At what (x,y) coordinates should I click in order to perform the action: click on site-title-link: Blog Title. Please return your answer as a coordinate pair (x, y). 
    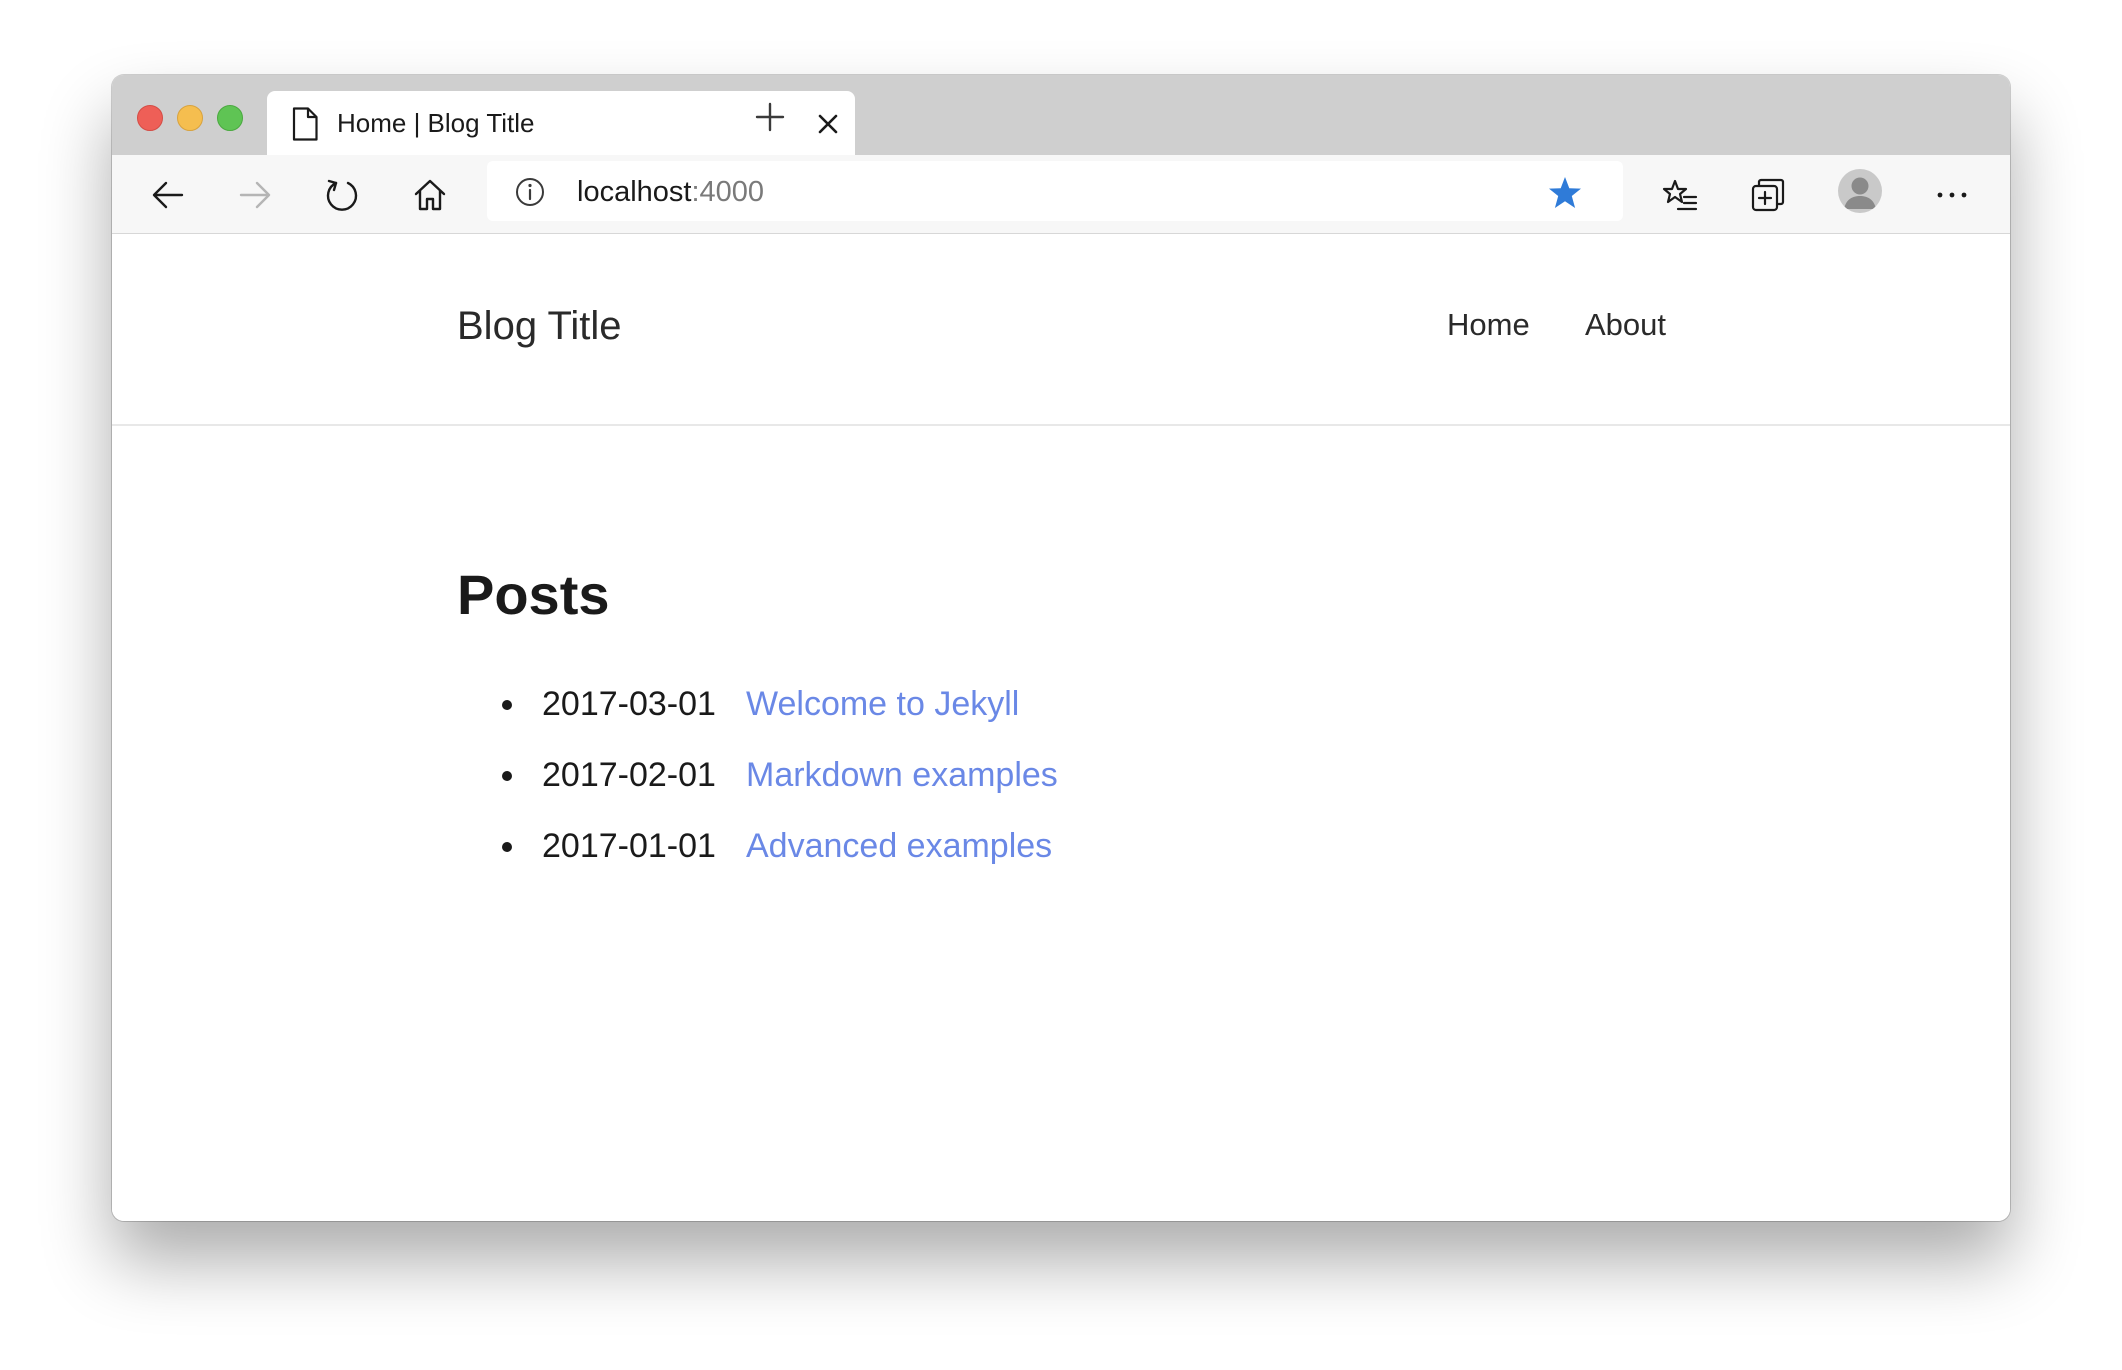
    Looking at the image, I should click on (539, 326).